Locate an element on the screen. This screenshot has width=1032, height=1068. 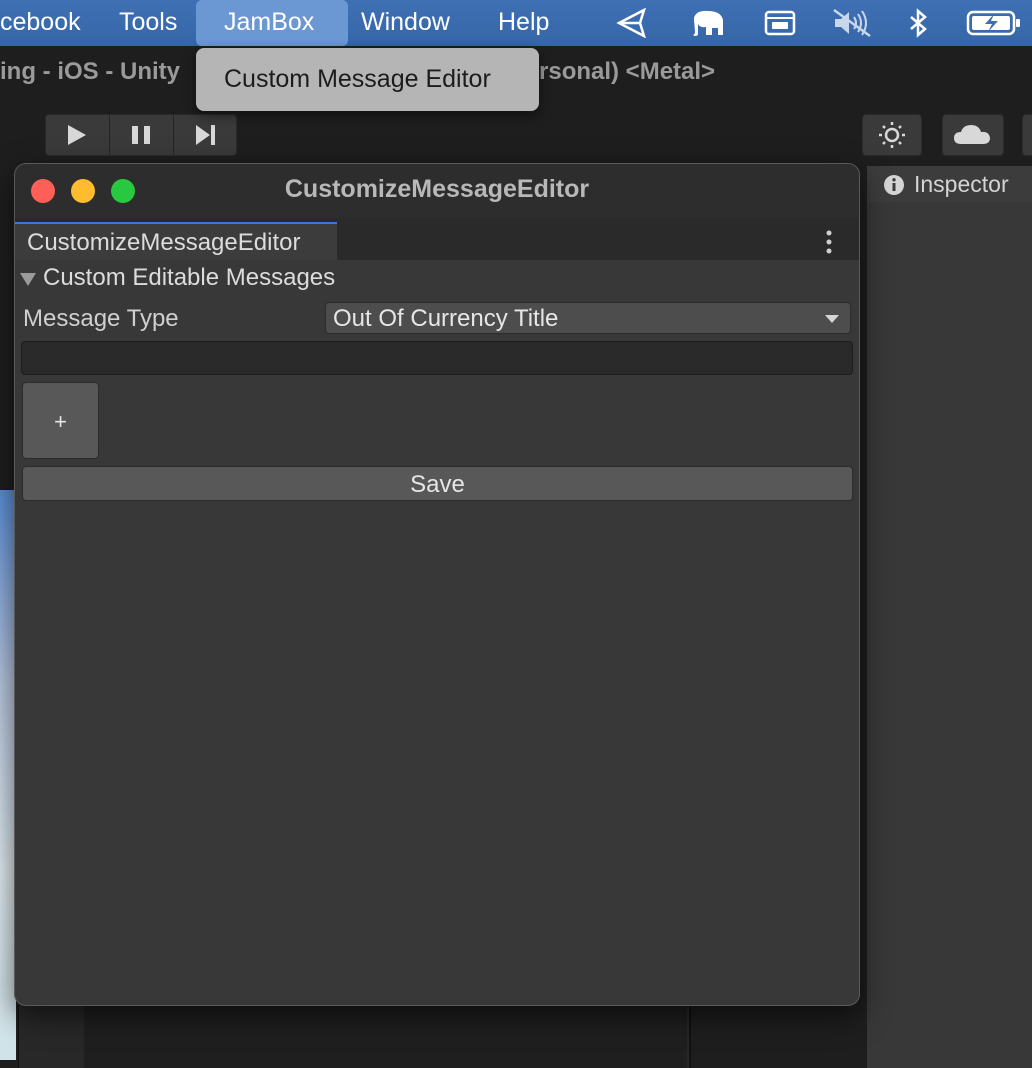
unity-title-left: ing - iOS - Unity is located at coordinates (90, 71).